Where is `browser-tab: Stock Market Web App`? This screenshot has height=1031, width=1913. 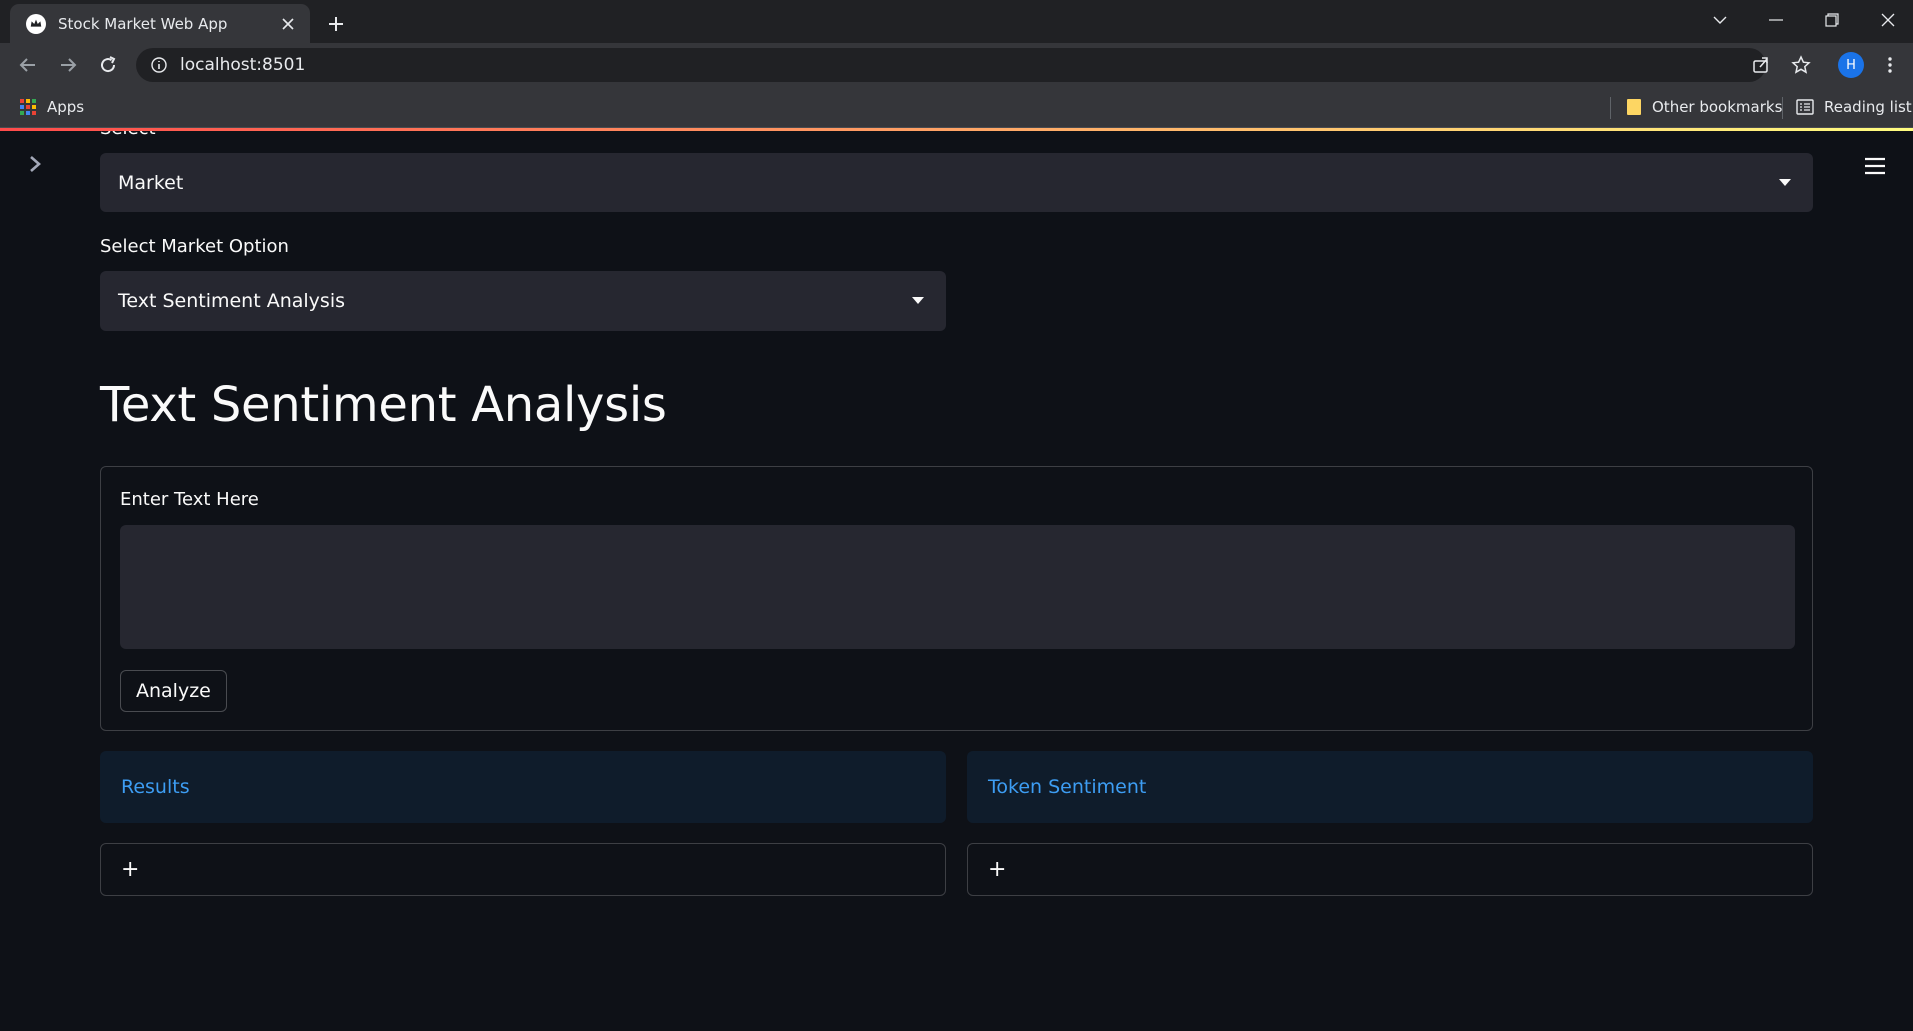 browser-tab: Stock Market Web App is located at coordinates (160, 23).